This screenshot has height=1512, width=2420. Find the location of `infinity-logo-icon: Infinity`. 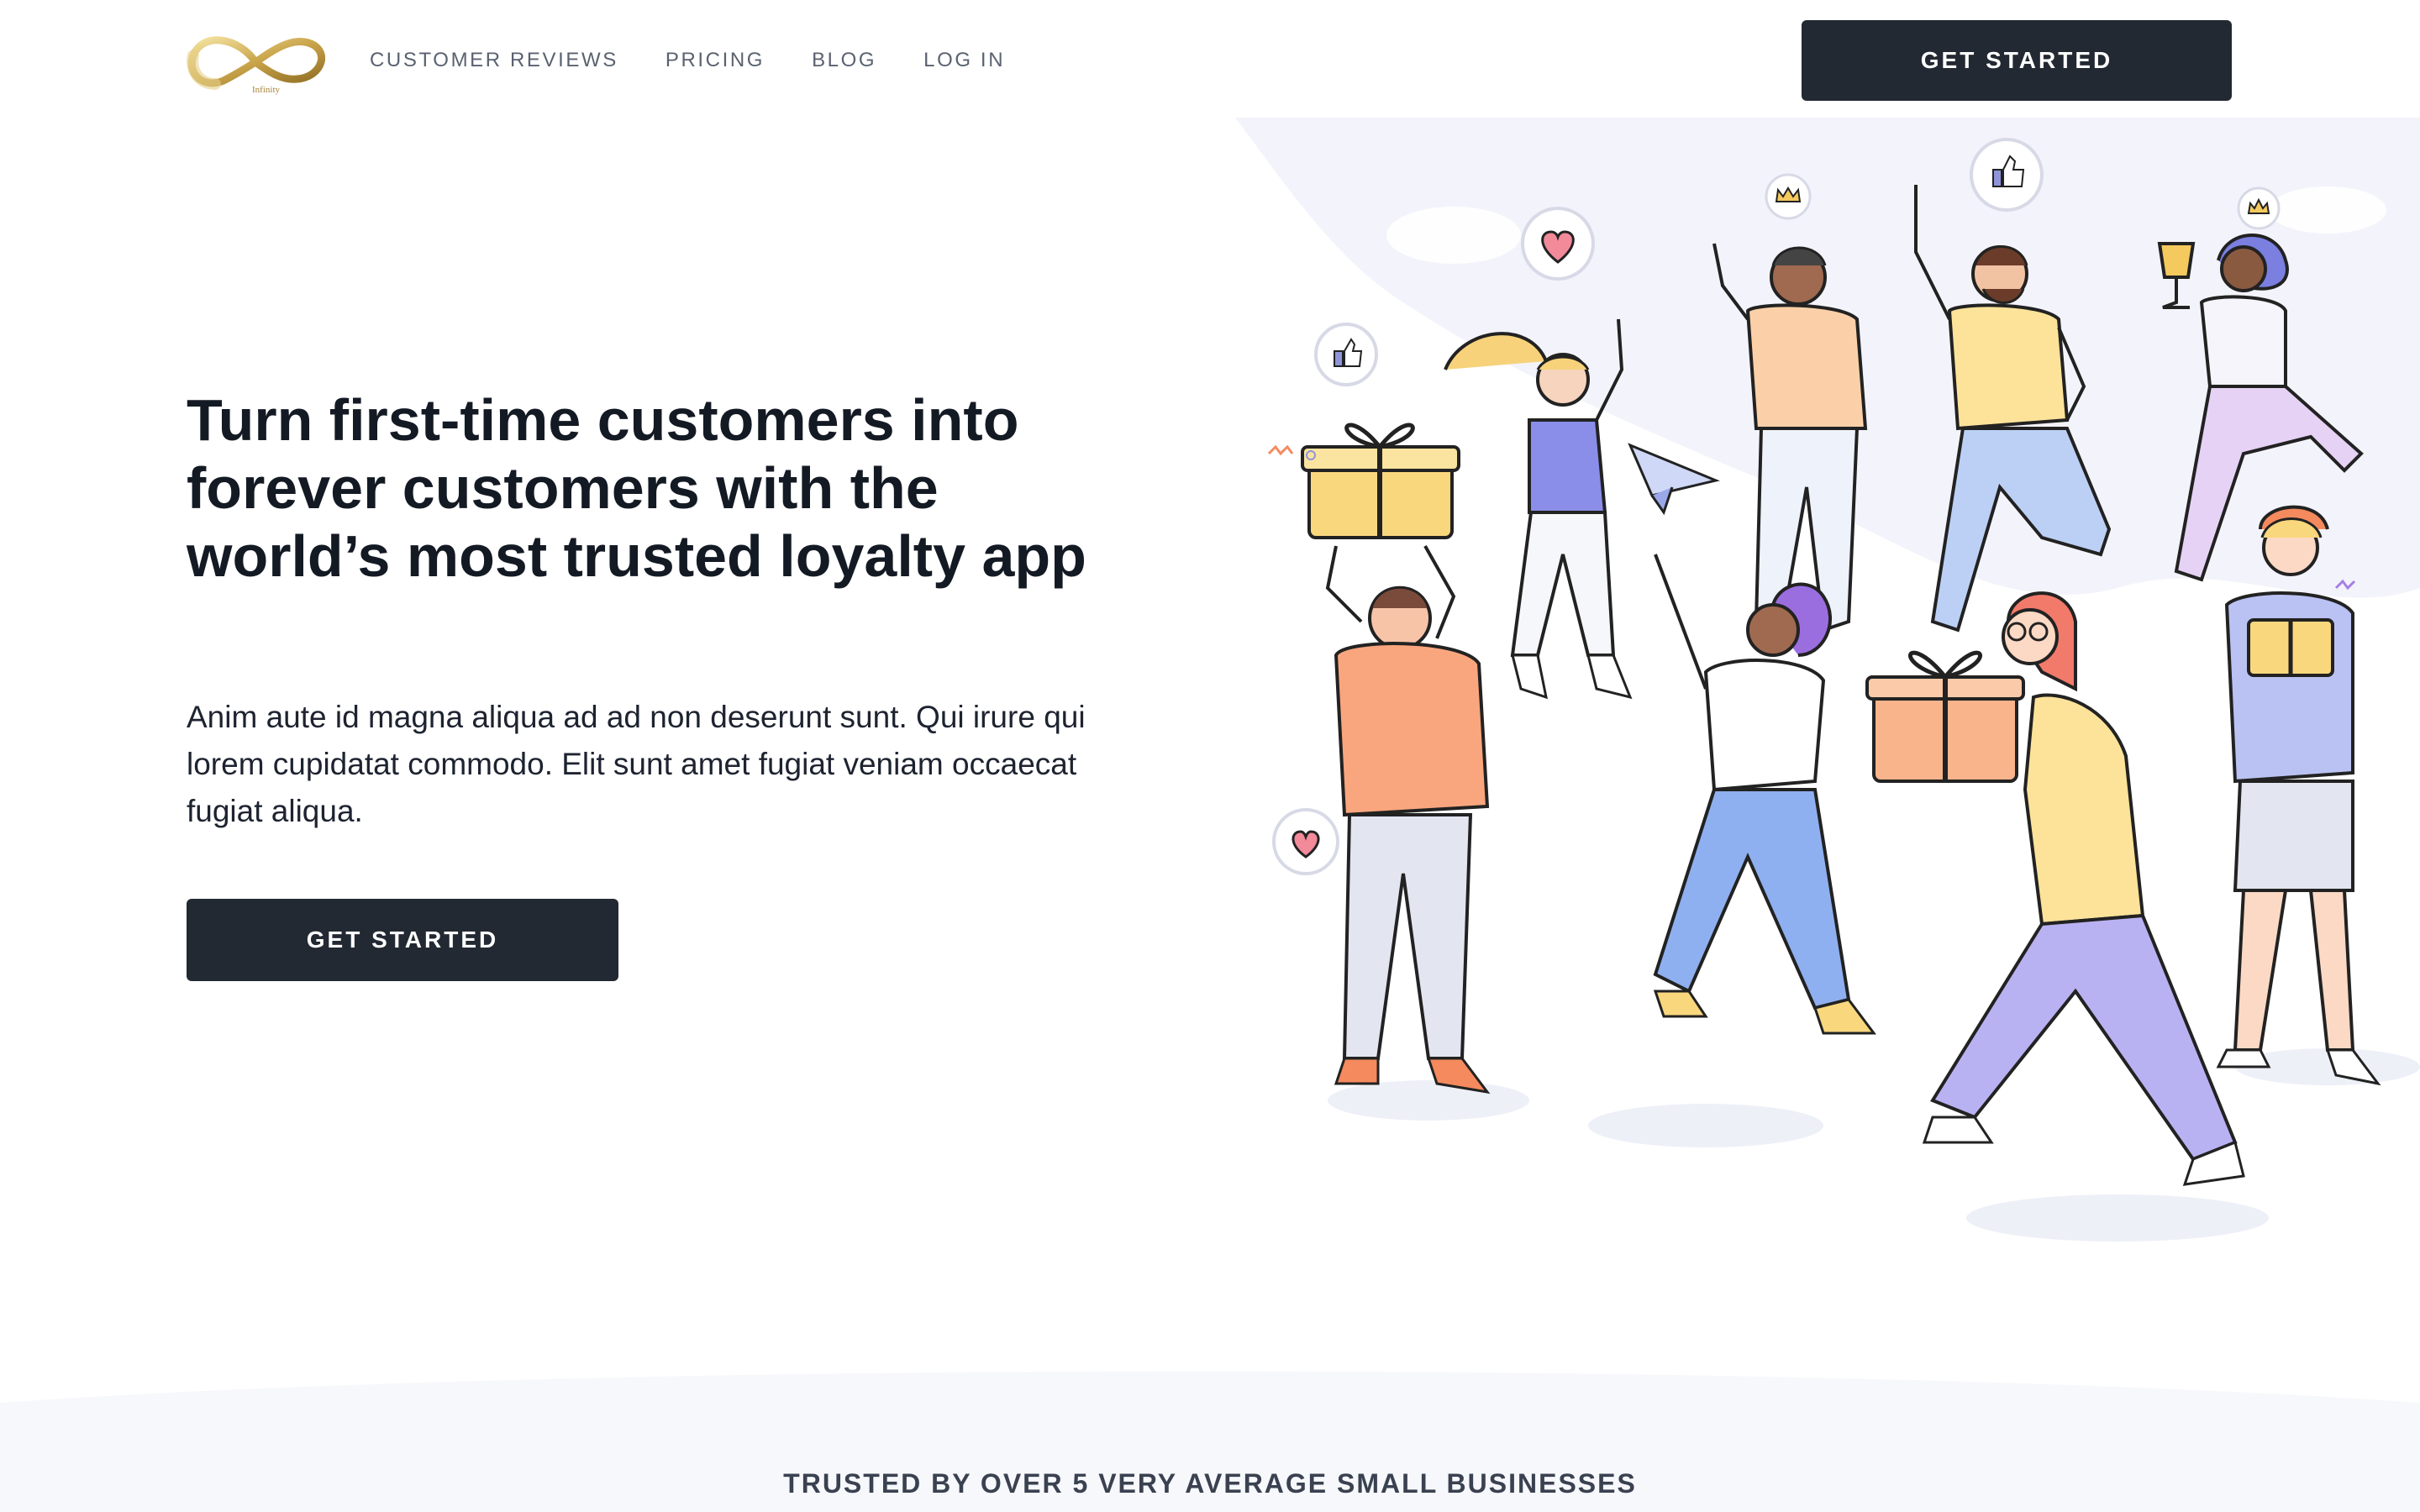

infinity-logo-icon: Infinity is located at coordinates (256, 65).